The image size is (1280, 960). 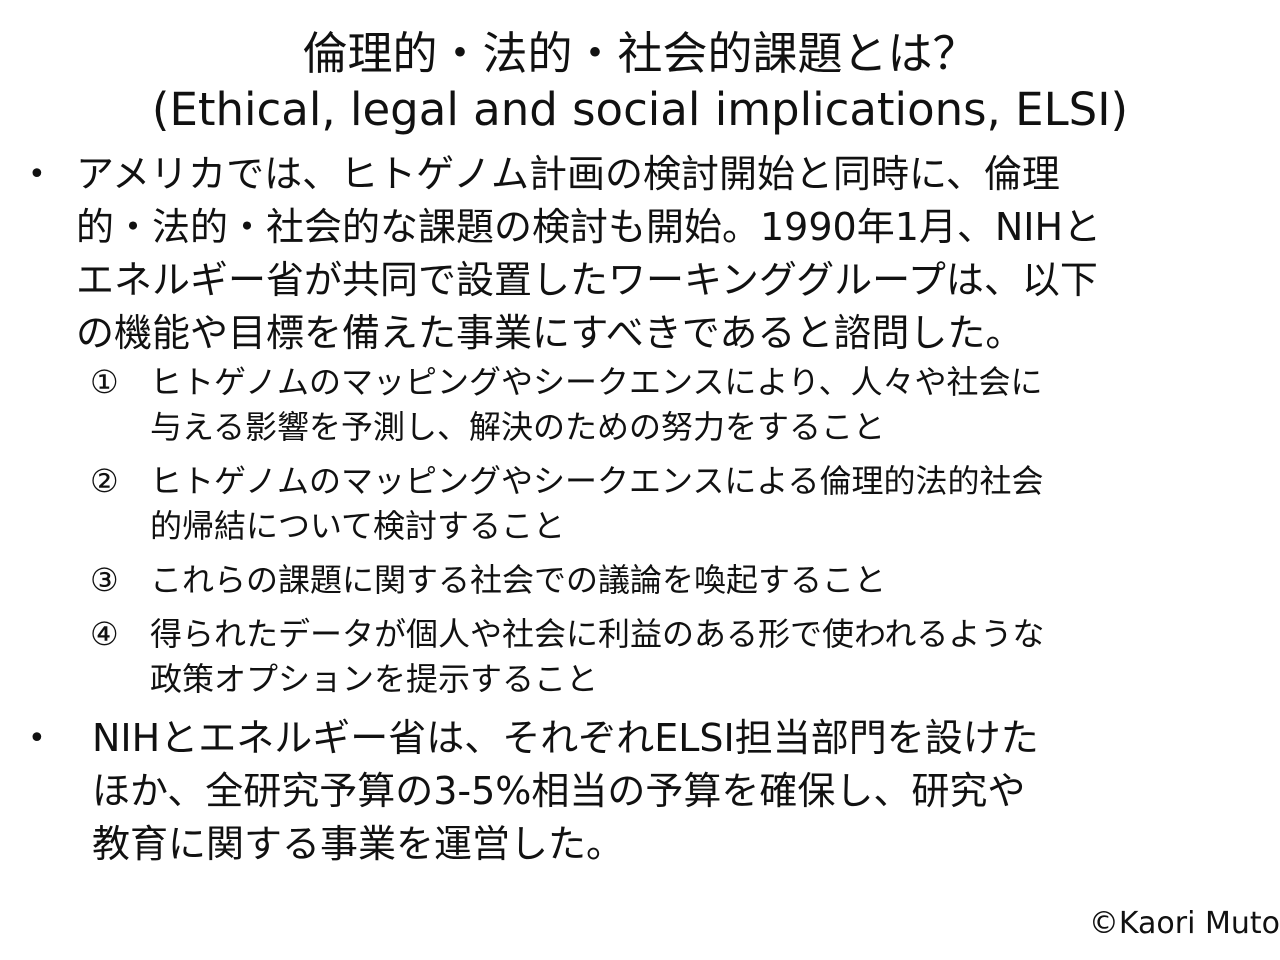 I want to click on copyright-notice: ©Kaori Muto, so click(x=1184, y=923).